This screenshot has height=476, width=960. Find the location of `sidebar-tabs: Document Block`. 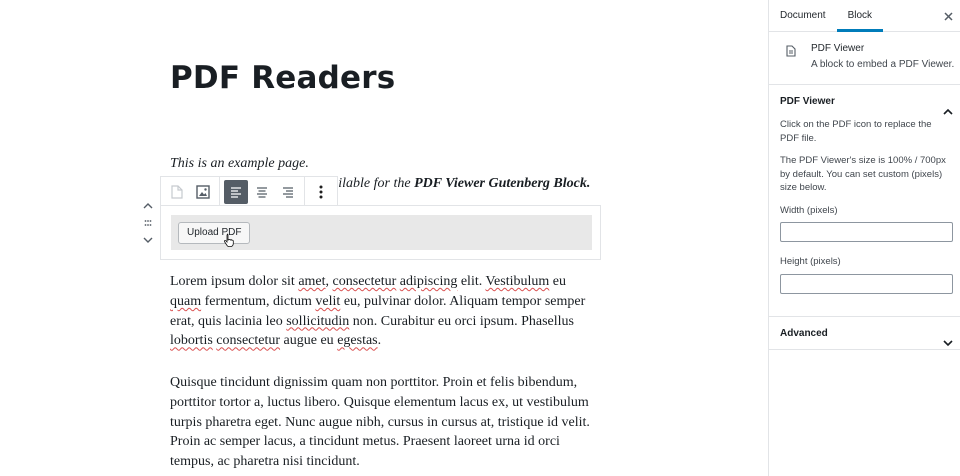

sidebar-tabs: Document Block is located at coordinates (864, 16).